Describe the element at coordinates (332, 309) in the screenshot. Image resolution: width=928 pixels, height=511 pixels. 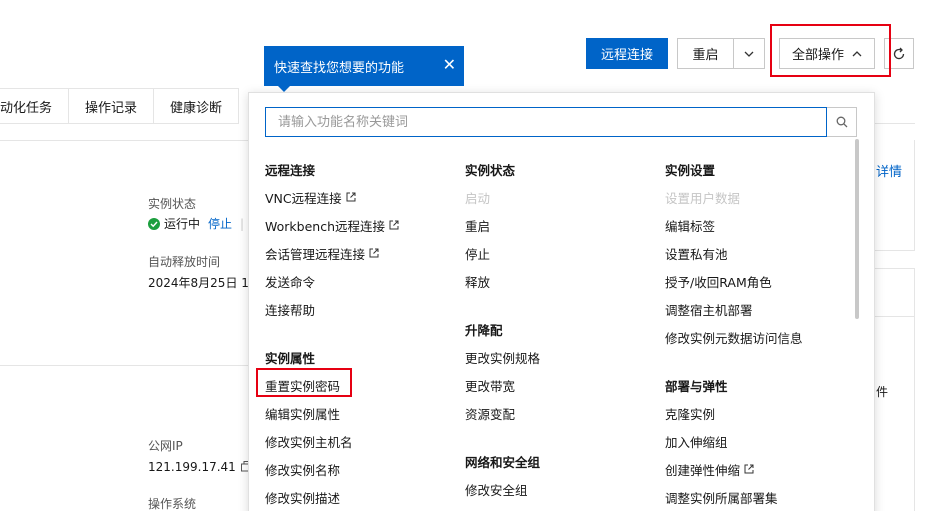
I see `action-connect-help: 连接帮助` at that location.